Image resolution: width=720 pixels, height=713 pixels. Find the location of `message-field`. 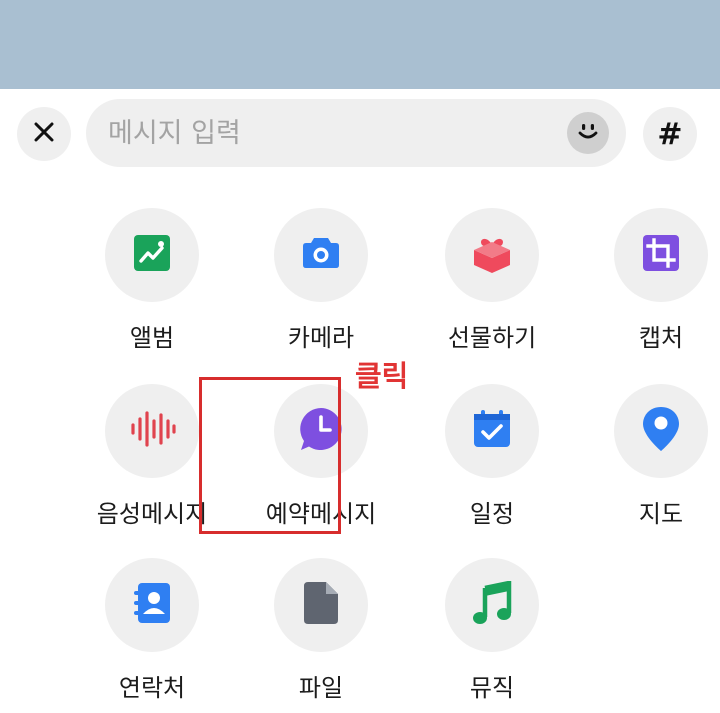

message-field is located at coordinates (356, 133).